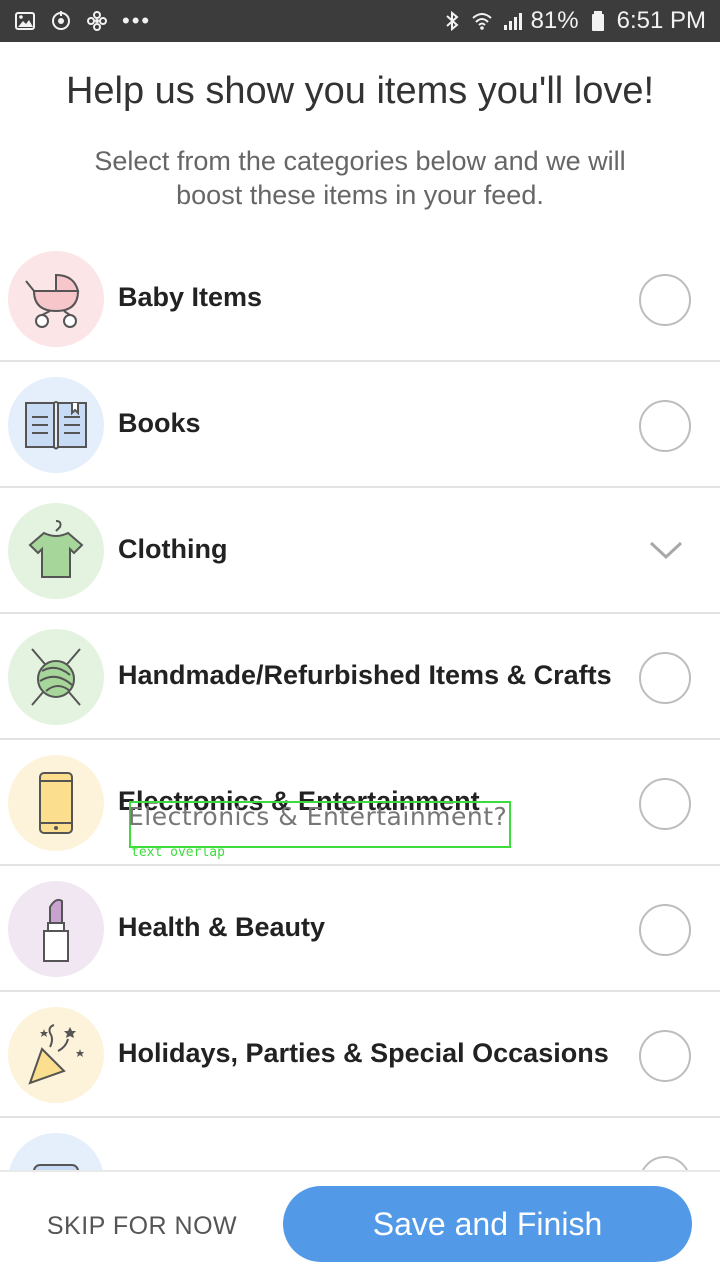 This screenshot has width=720, height=1280. I want to click on baby-items-radio, so click(665, 300).